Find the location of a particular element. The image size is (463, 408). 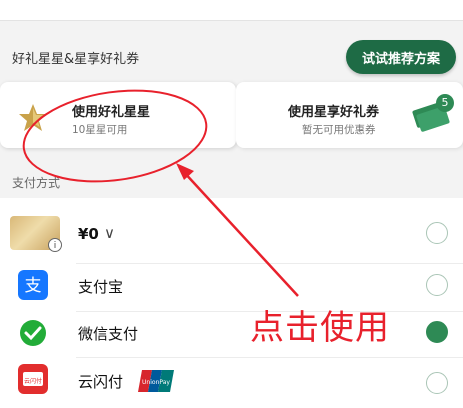

coupon-unavailable-text: 暂无可用优惠券 is located at coordinates (339, 130).